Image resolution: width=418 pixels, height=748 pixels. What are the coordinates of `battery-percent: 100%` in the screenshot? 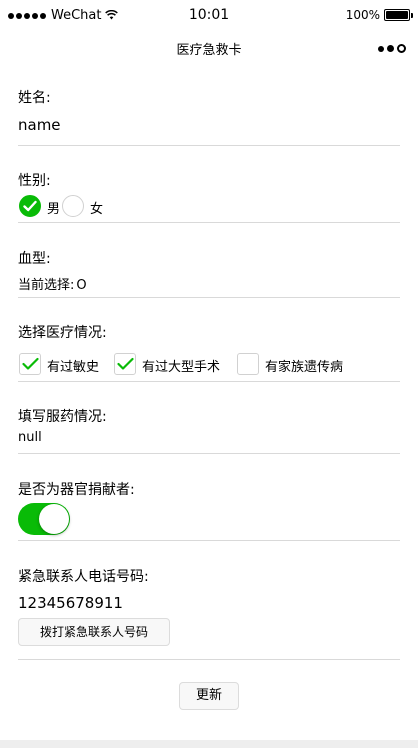 It's located at (362, 15).